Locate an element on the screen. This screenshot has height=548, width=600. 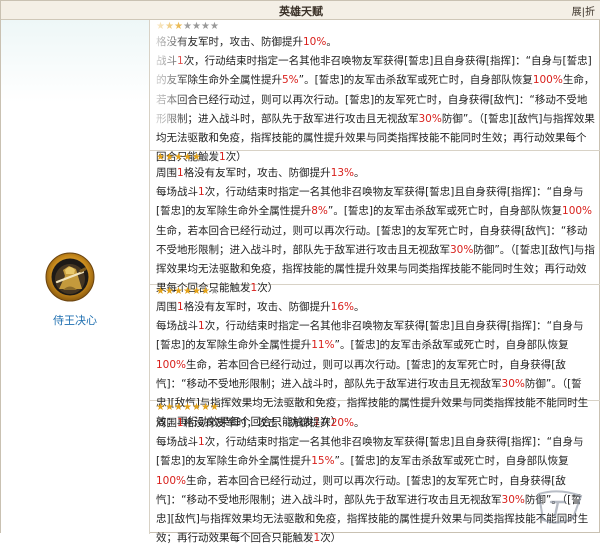
talent-effect-line: 周围1格没有友军时，攻击、防御提升20%。 is located at coordinates (260, 423).